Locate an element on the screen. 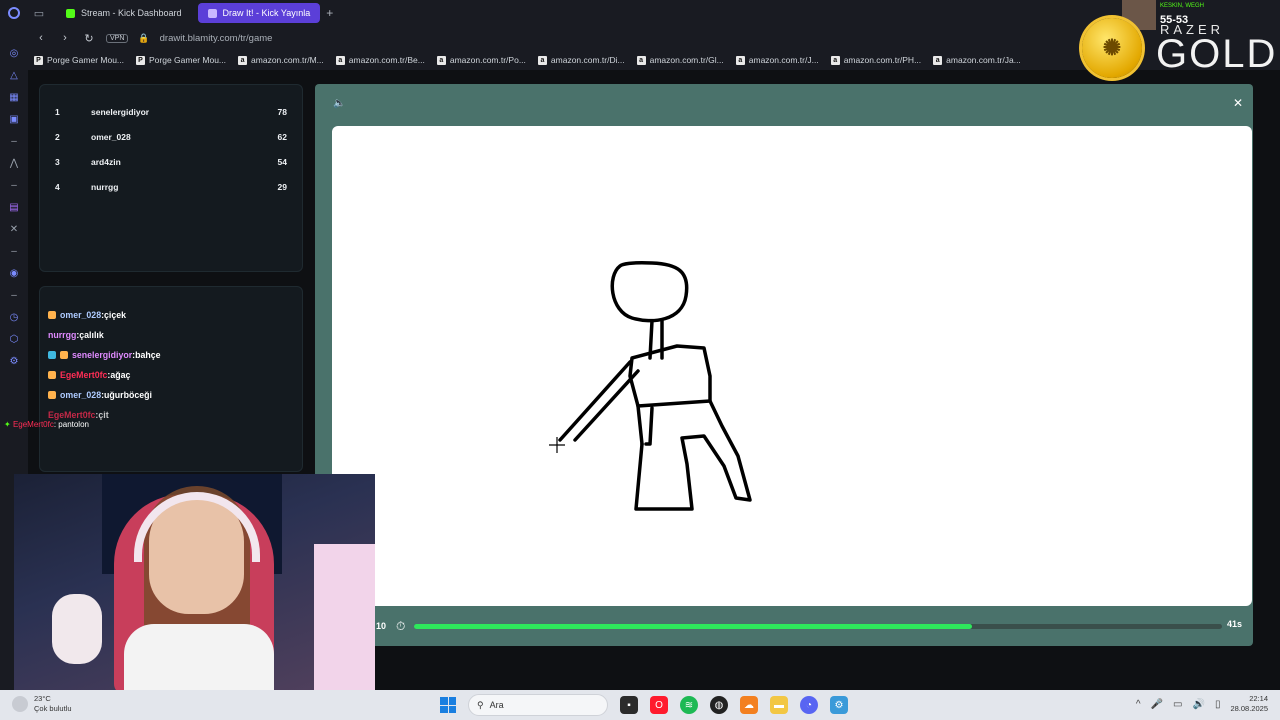 The width and height of the screenshot is (1280, 720). sound-icon: 🔈 is located at coordinates (339, 103).